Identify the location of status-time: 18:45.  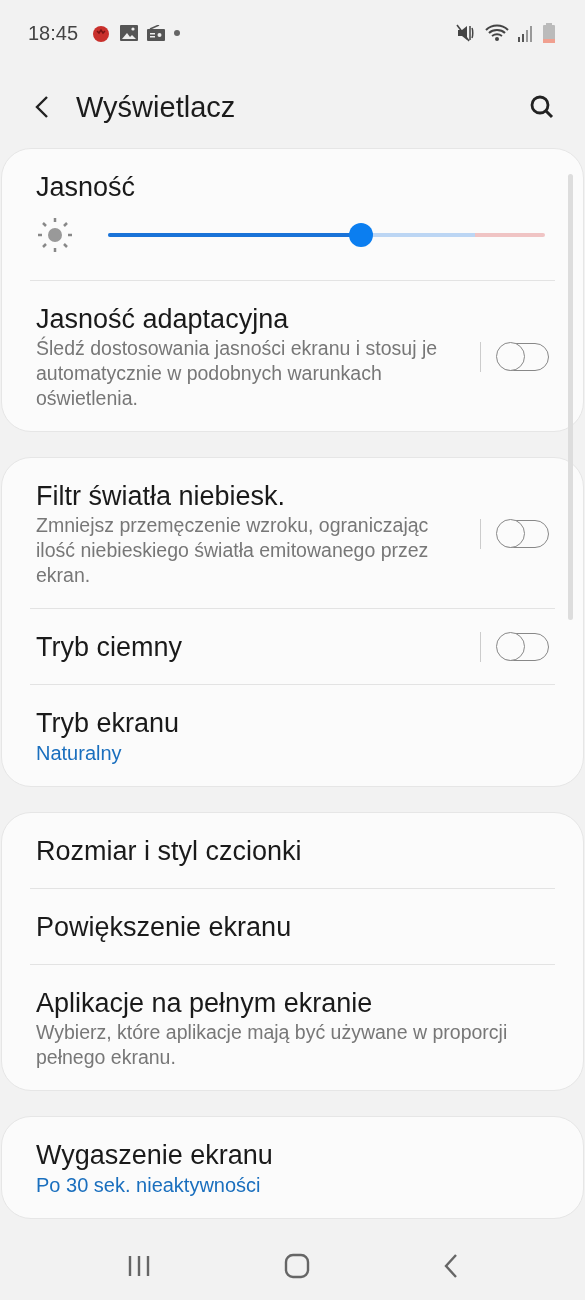
(53, 33).